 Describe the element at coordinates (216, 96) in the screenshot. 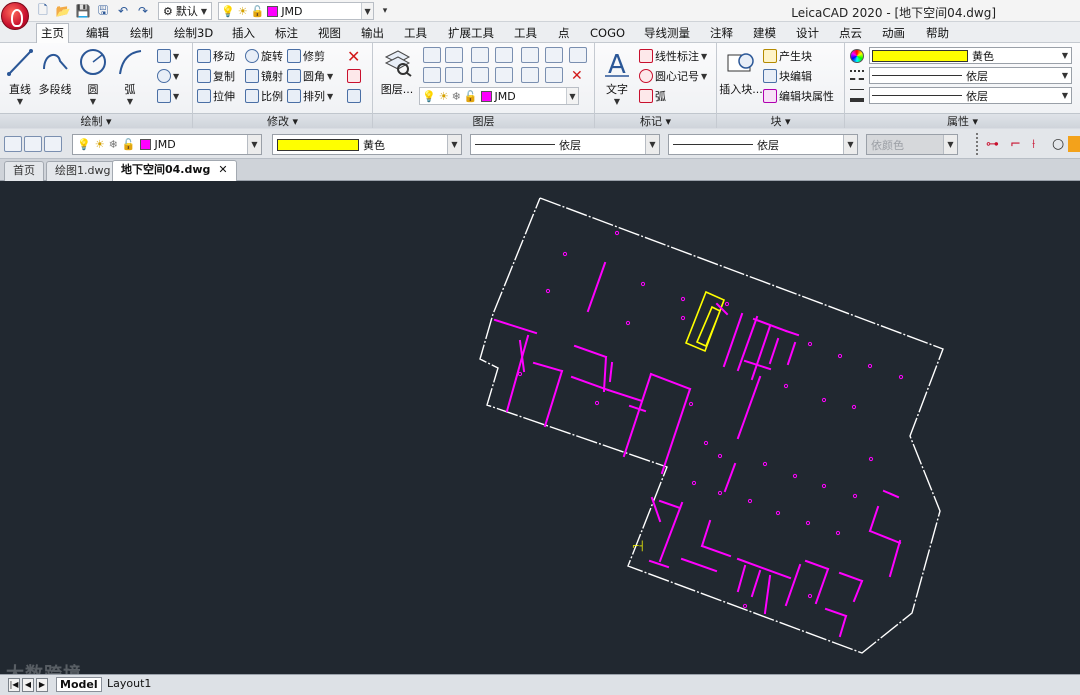

I see `stretch-button: 拉伸` at that location.